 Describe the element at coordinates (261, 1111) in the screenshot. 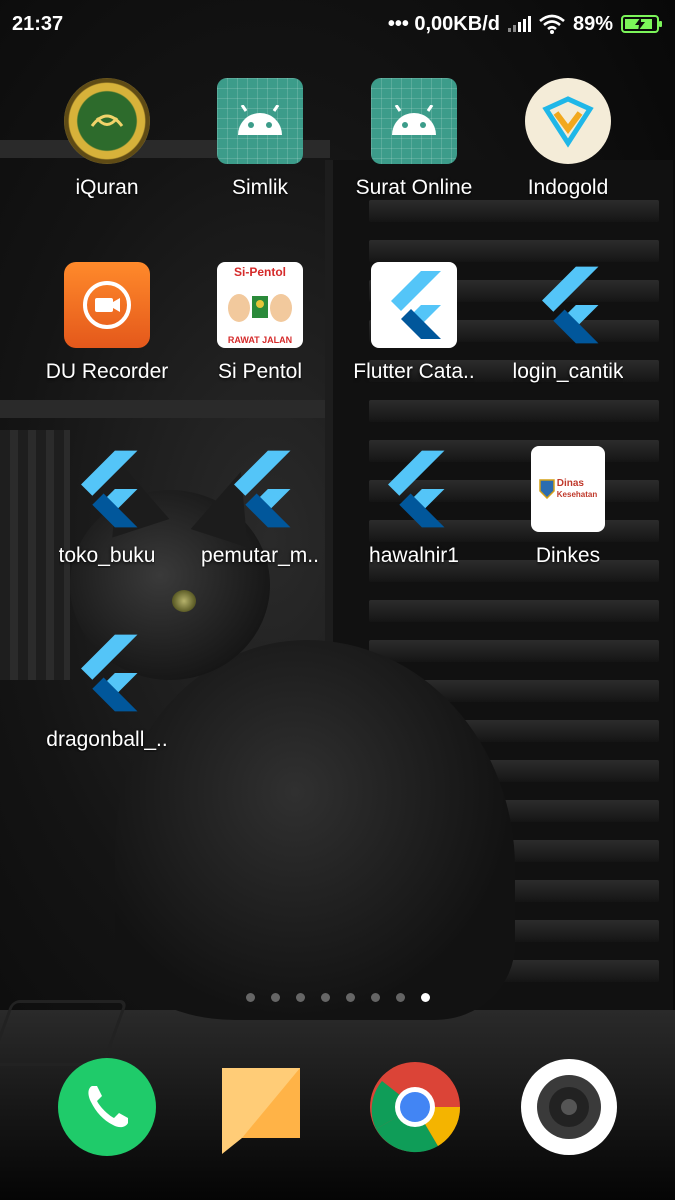

I see `messages-icon` at that location.